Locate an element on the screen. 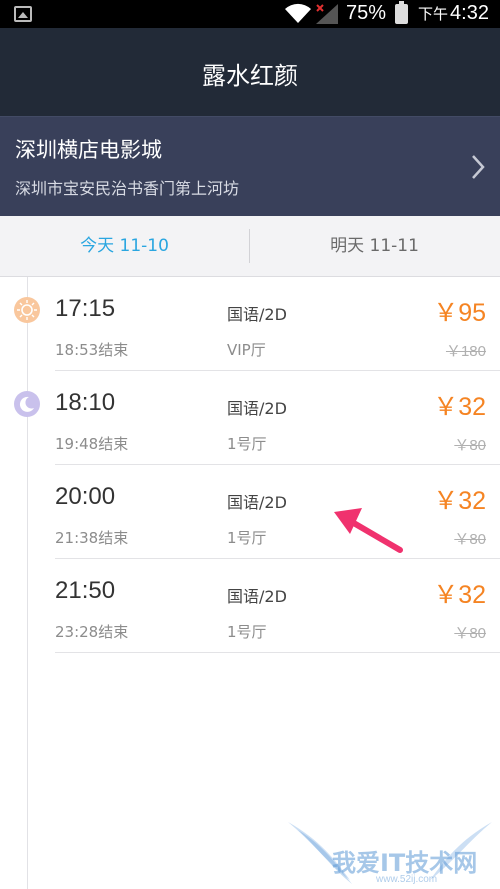  show-start-time: 18:10 is located at coordinates (85, 402).